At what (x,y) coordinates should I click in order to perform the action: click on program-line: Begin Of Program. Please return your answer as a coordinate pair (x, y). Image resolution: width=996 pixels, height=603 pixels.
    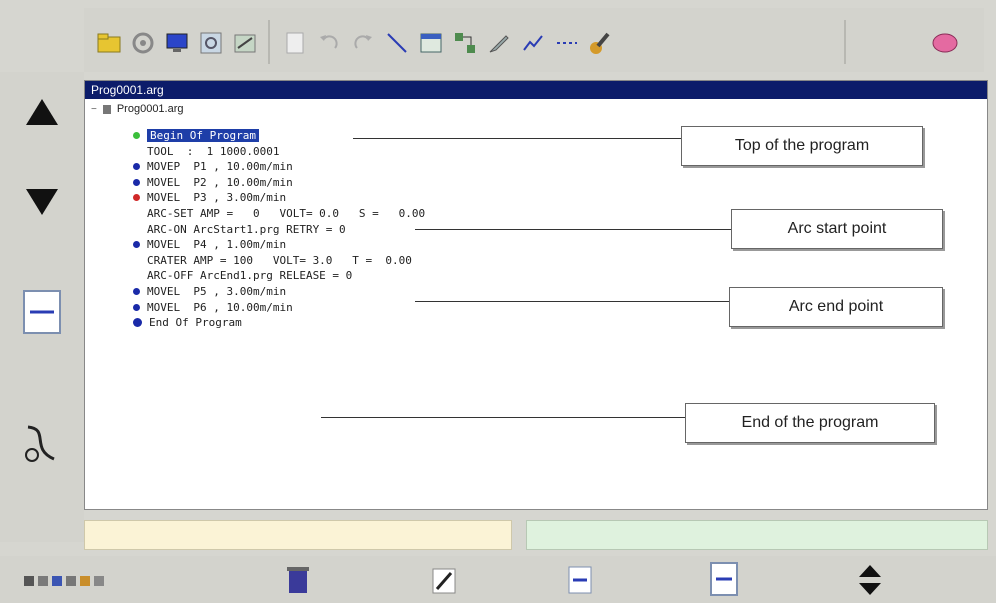
    Looking at the image, I should click on (196, 135).